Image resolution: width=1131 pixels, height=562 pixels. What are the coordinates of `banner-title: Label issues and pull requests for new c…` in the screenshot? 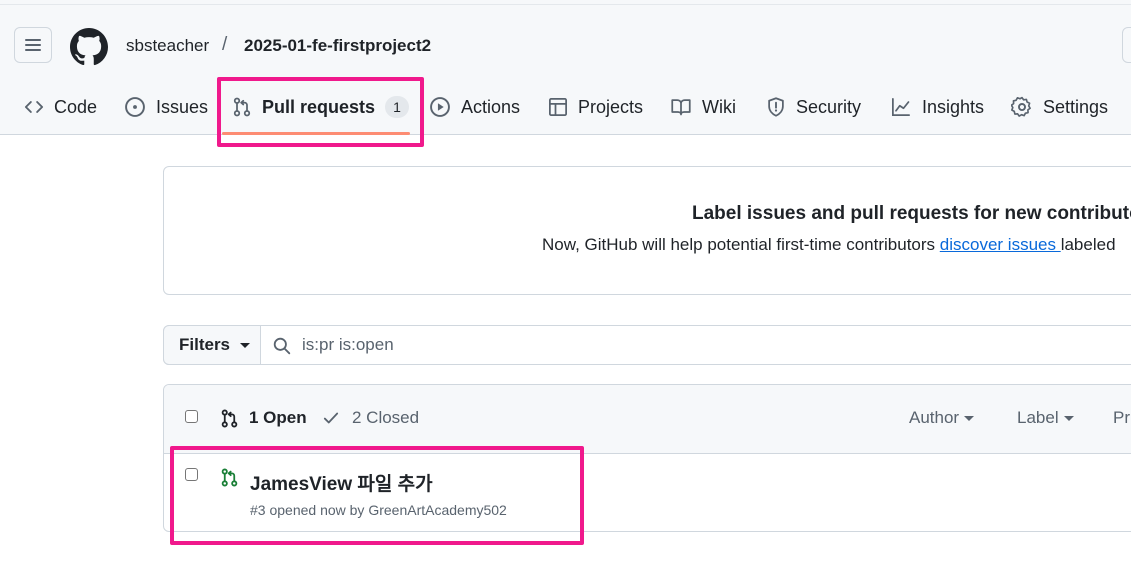 It's located at (911, 213).